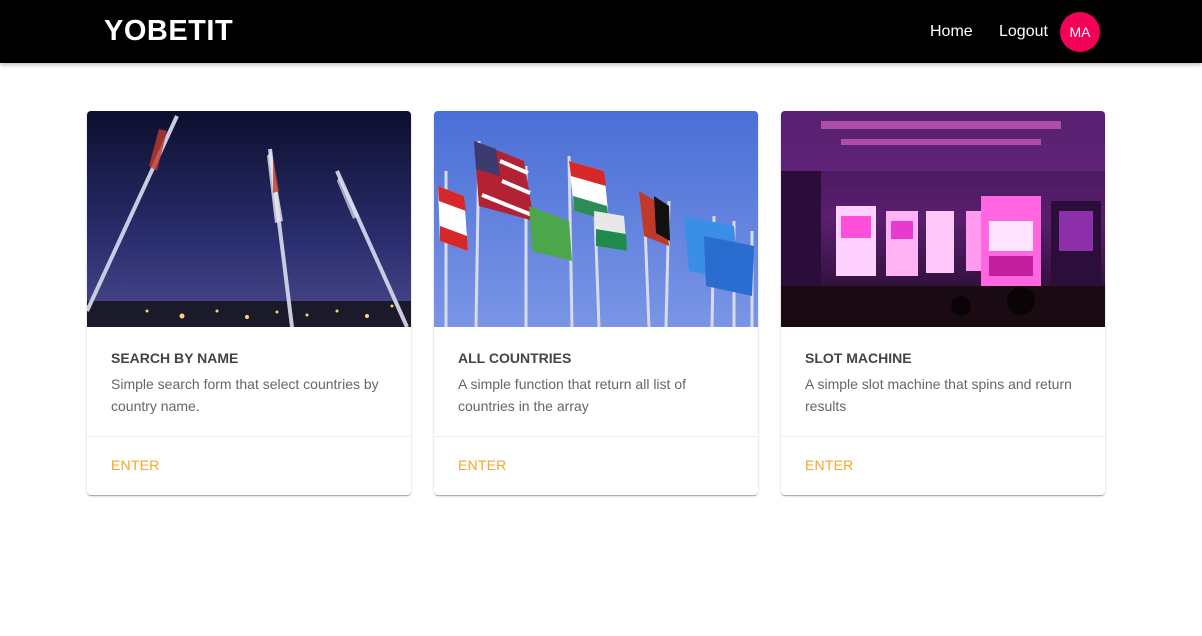 The image size is (1202, 636). Describe the element at coordinates (951, 32) in the screenshot. I see `nav-home-link: Home` at that location.